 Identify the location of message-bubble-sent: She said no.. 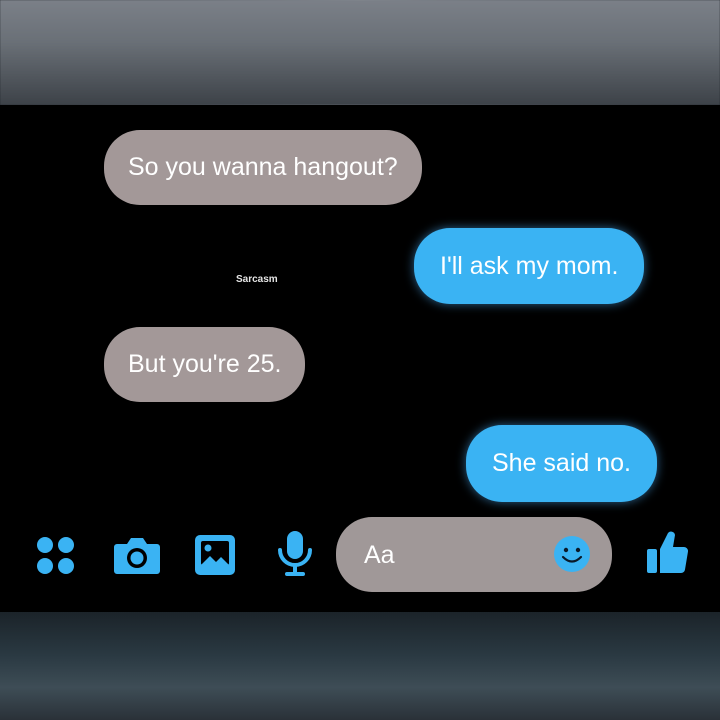
(561, 463).